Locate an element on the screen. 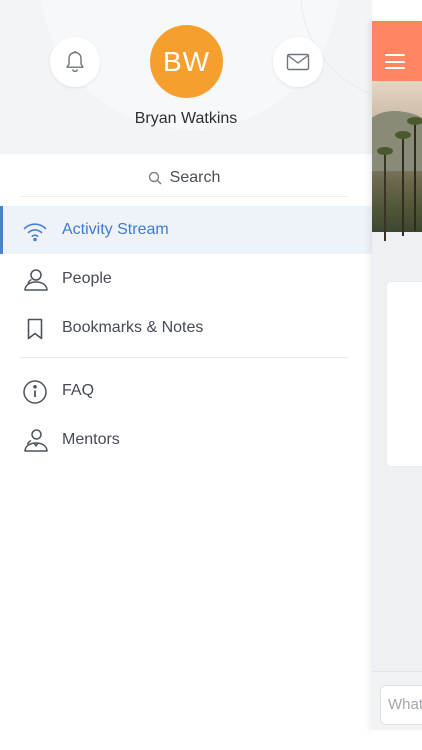 Image resolution: width=422 pixels, height=750 pixels. composer-bar: What is located at coordinates (397, 700).